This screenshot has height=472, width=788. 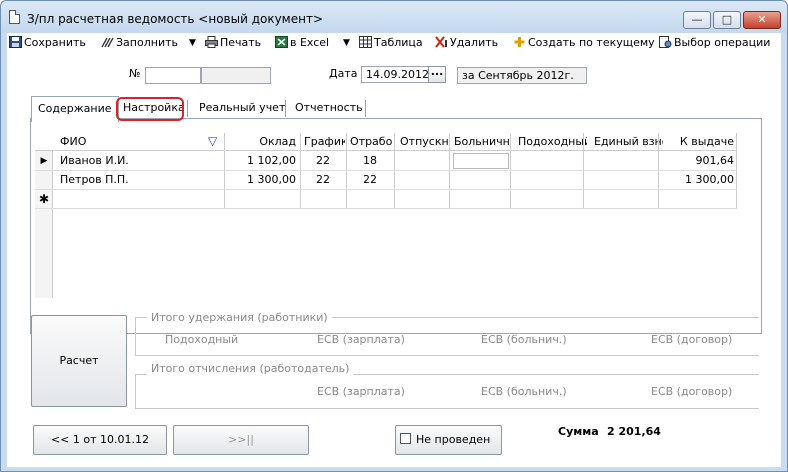 What do you see at coordinates (14, 17) in the screenshot?
I see `document-icon` at bounding box center [14, 17].